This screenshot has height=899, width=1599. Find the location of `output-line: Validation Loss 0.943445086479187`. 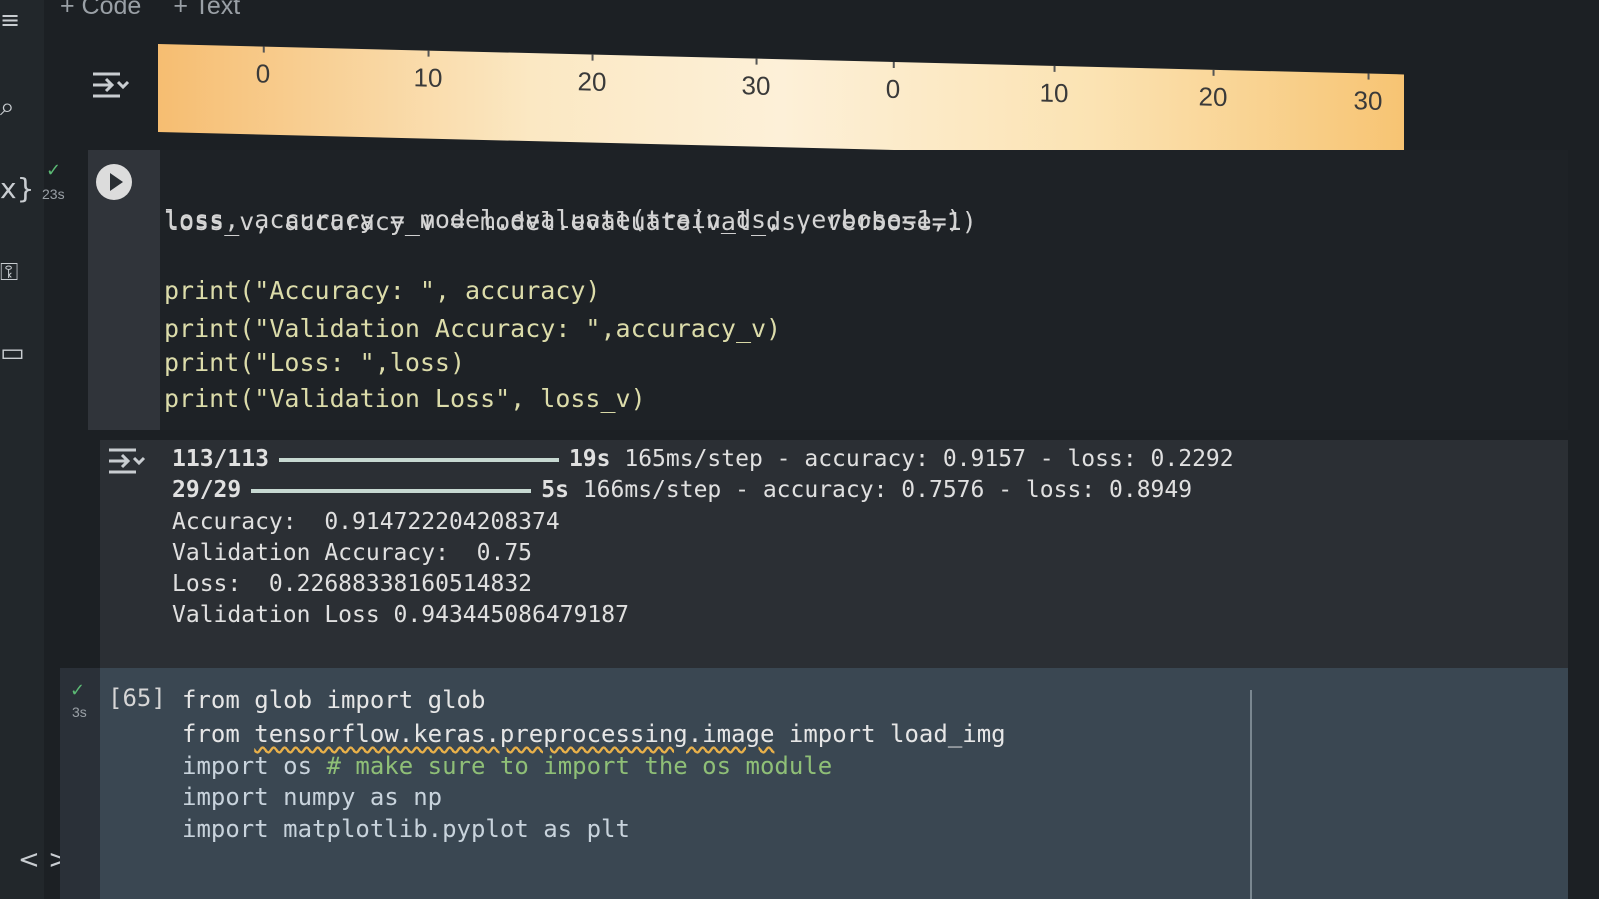

output-line: Validation Loss 0.943445086479187 is located at coordinates (400, 615).